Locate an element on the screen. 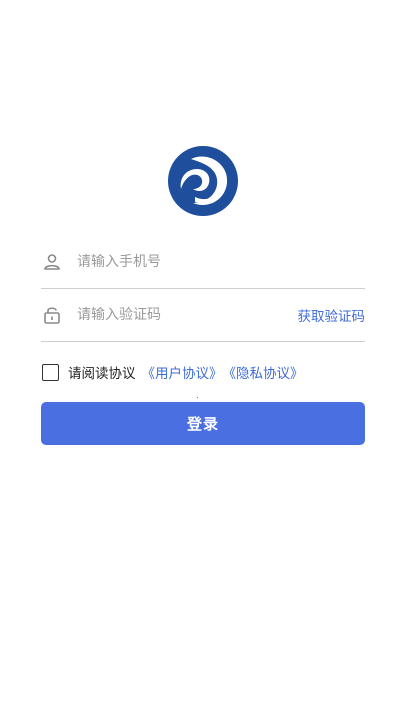 Image resolution: width=406 pixels, height=723 pixels. phone-field is located at coordinates (203, 262).